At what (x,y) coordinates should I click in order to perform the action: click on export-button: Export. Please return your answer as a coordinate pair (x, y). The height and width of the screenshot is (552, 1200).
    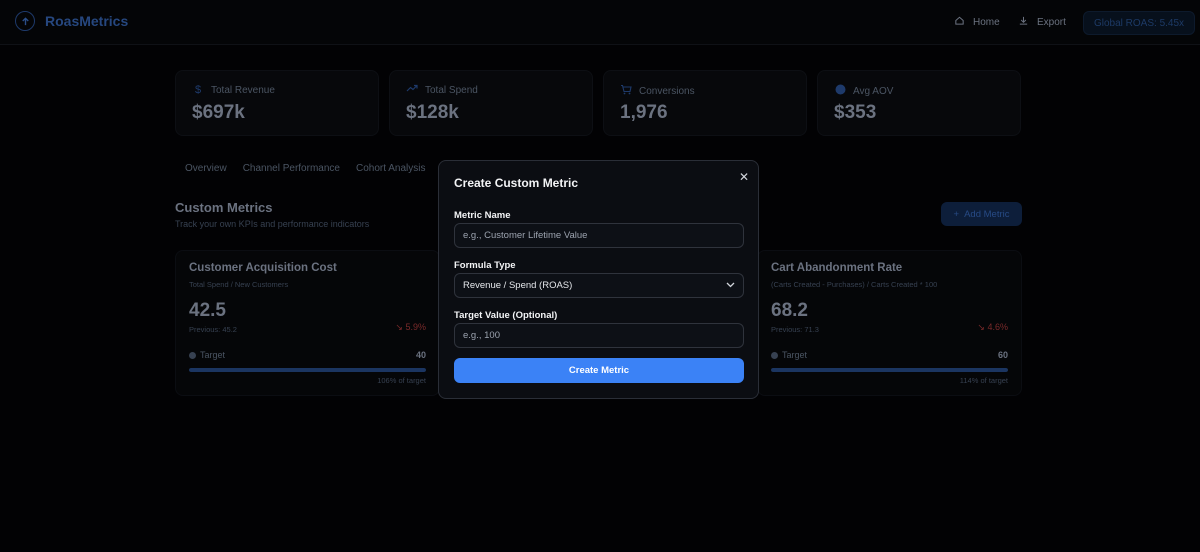
    Looking at the image, I should click on (1042, 22).